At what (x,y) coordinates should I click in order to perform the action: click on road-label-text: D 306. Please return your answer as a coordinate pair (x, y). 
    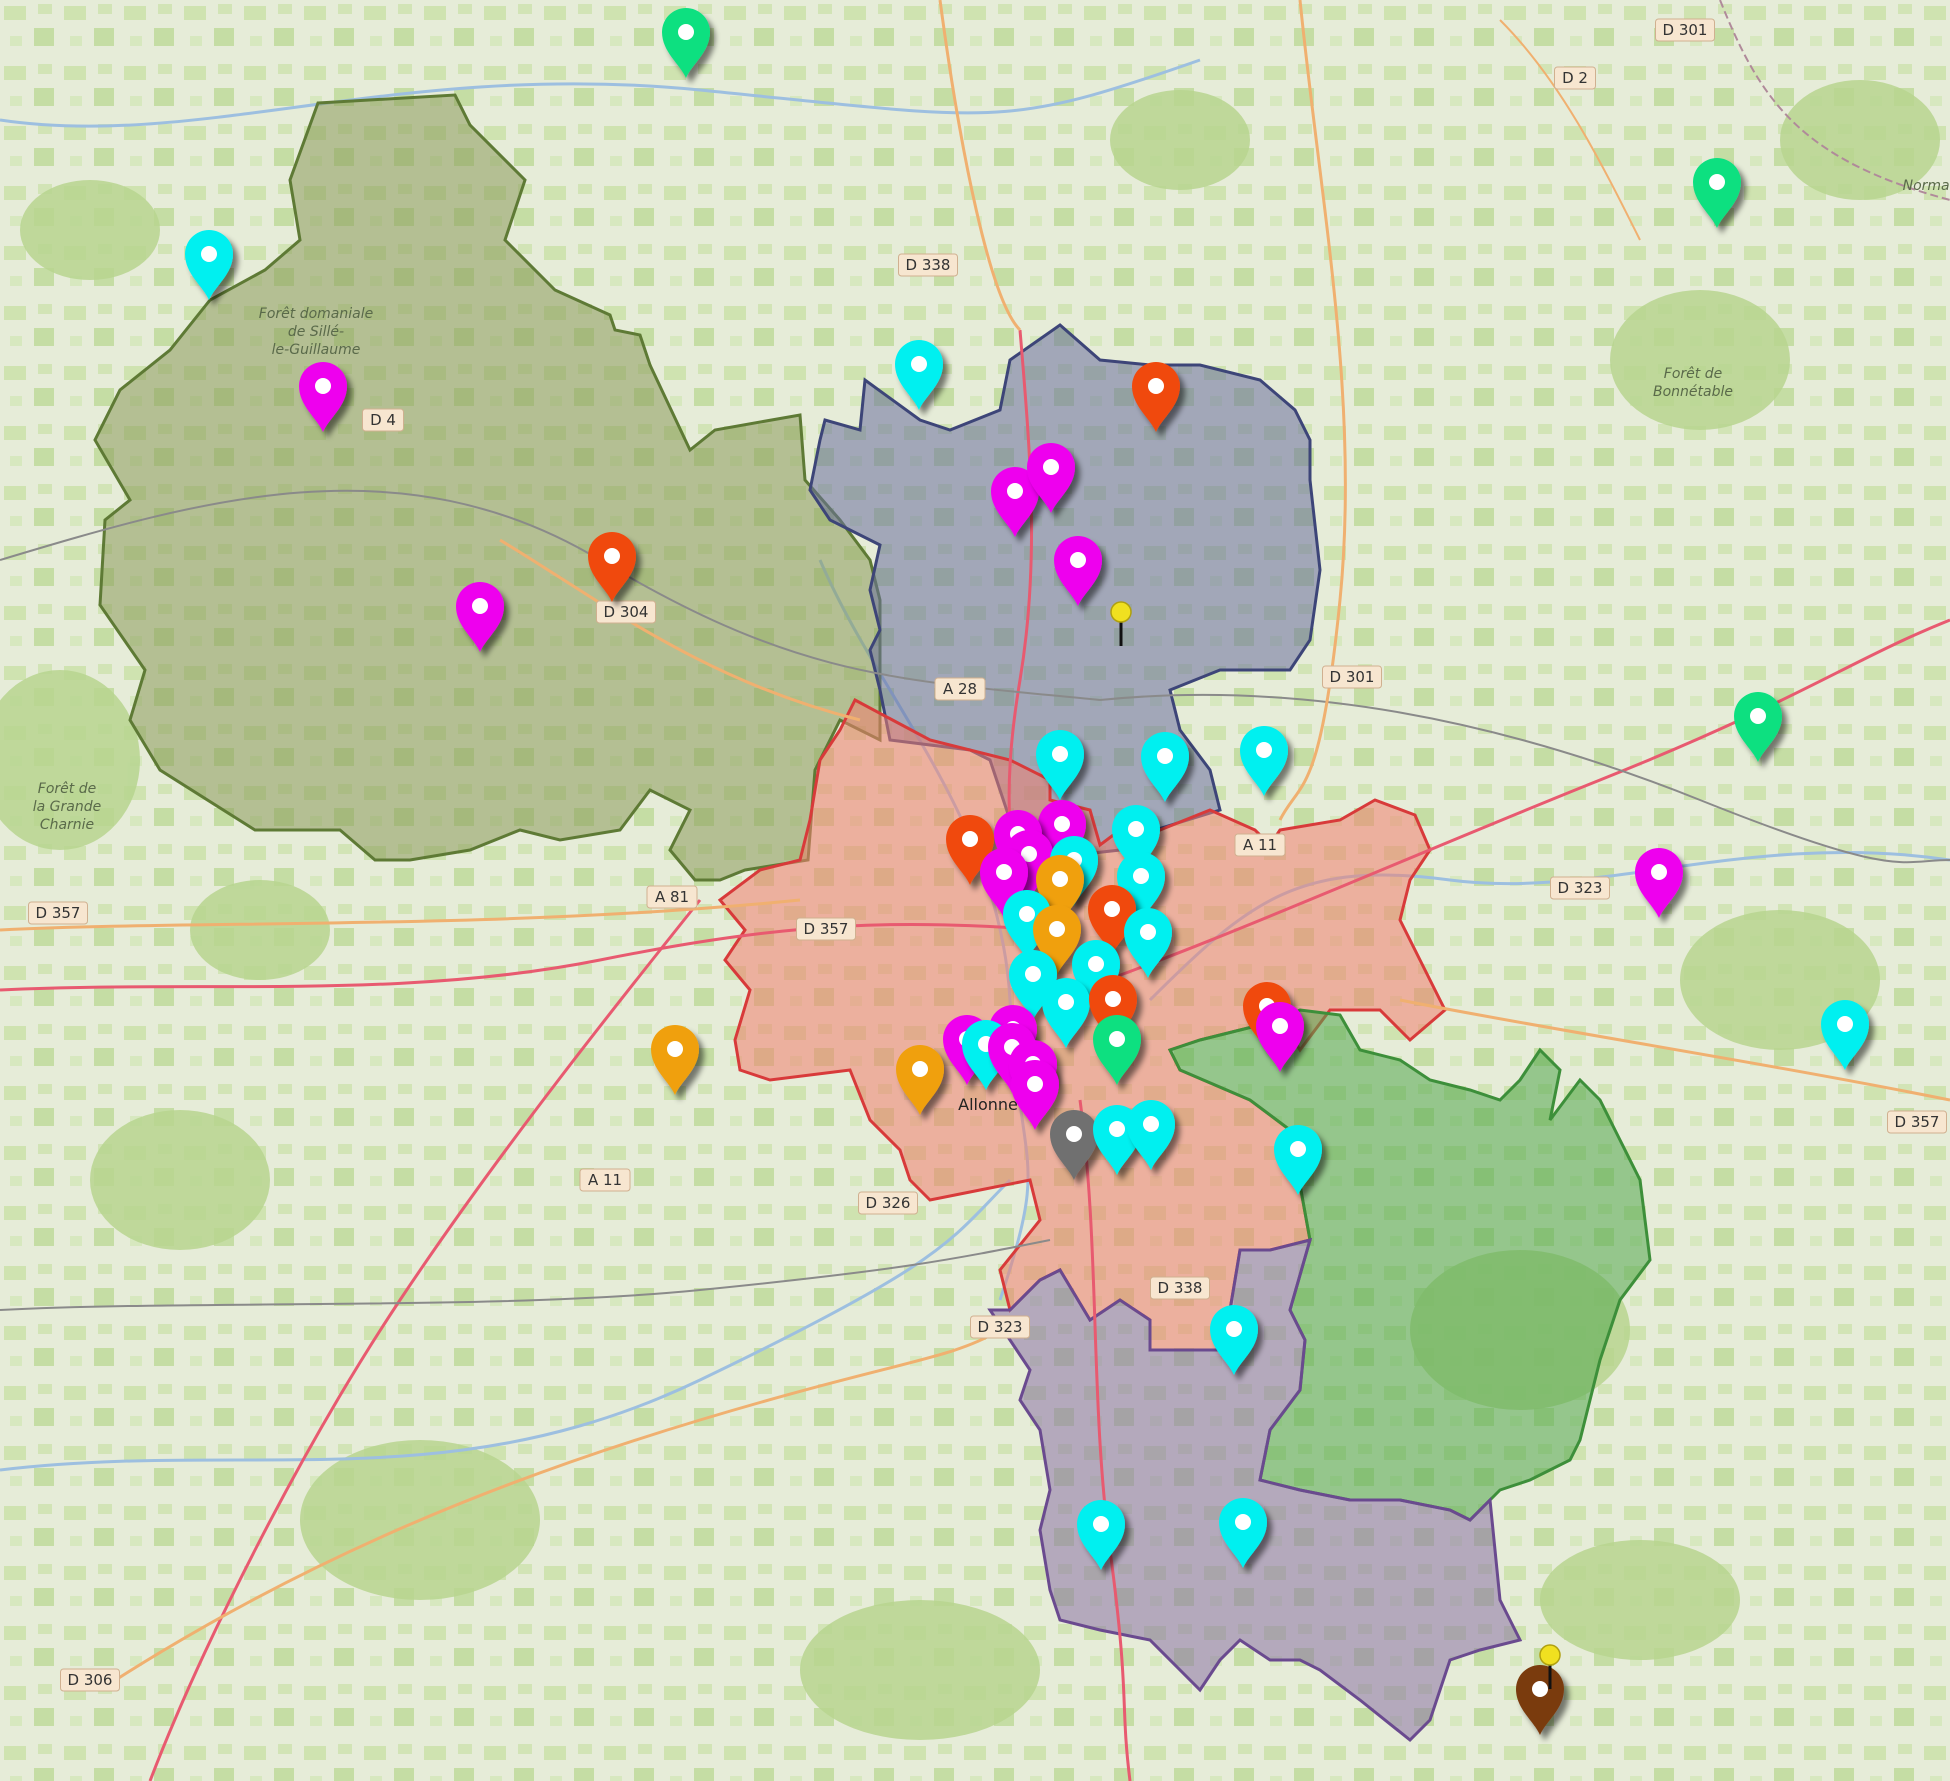
    Looking at the image, I should click on (90, 1680).